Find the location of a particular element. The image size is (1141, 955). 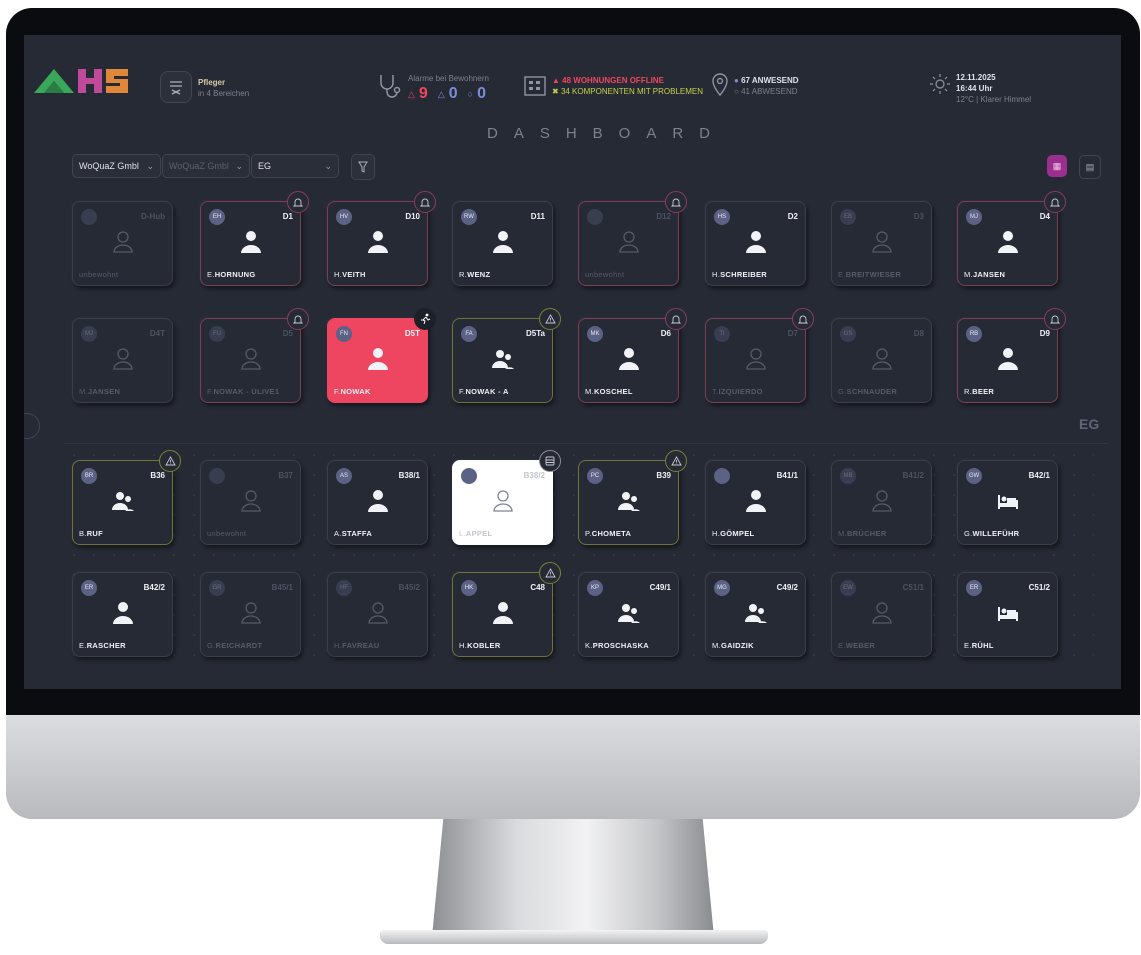

apartment-code: B45/1 is located at coordinates (282, 587).